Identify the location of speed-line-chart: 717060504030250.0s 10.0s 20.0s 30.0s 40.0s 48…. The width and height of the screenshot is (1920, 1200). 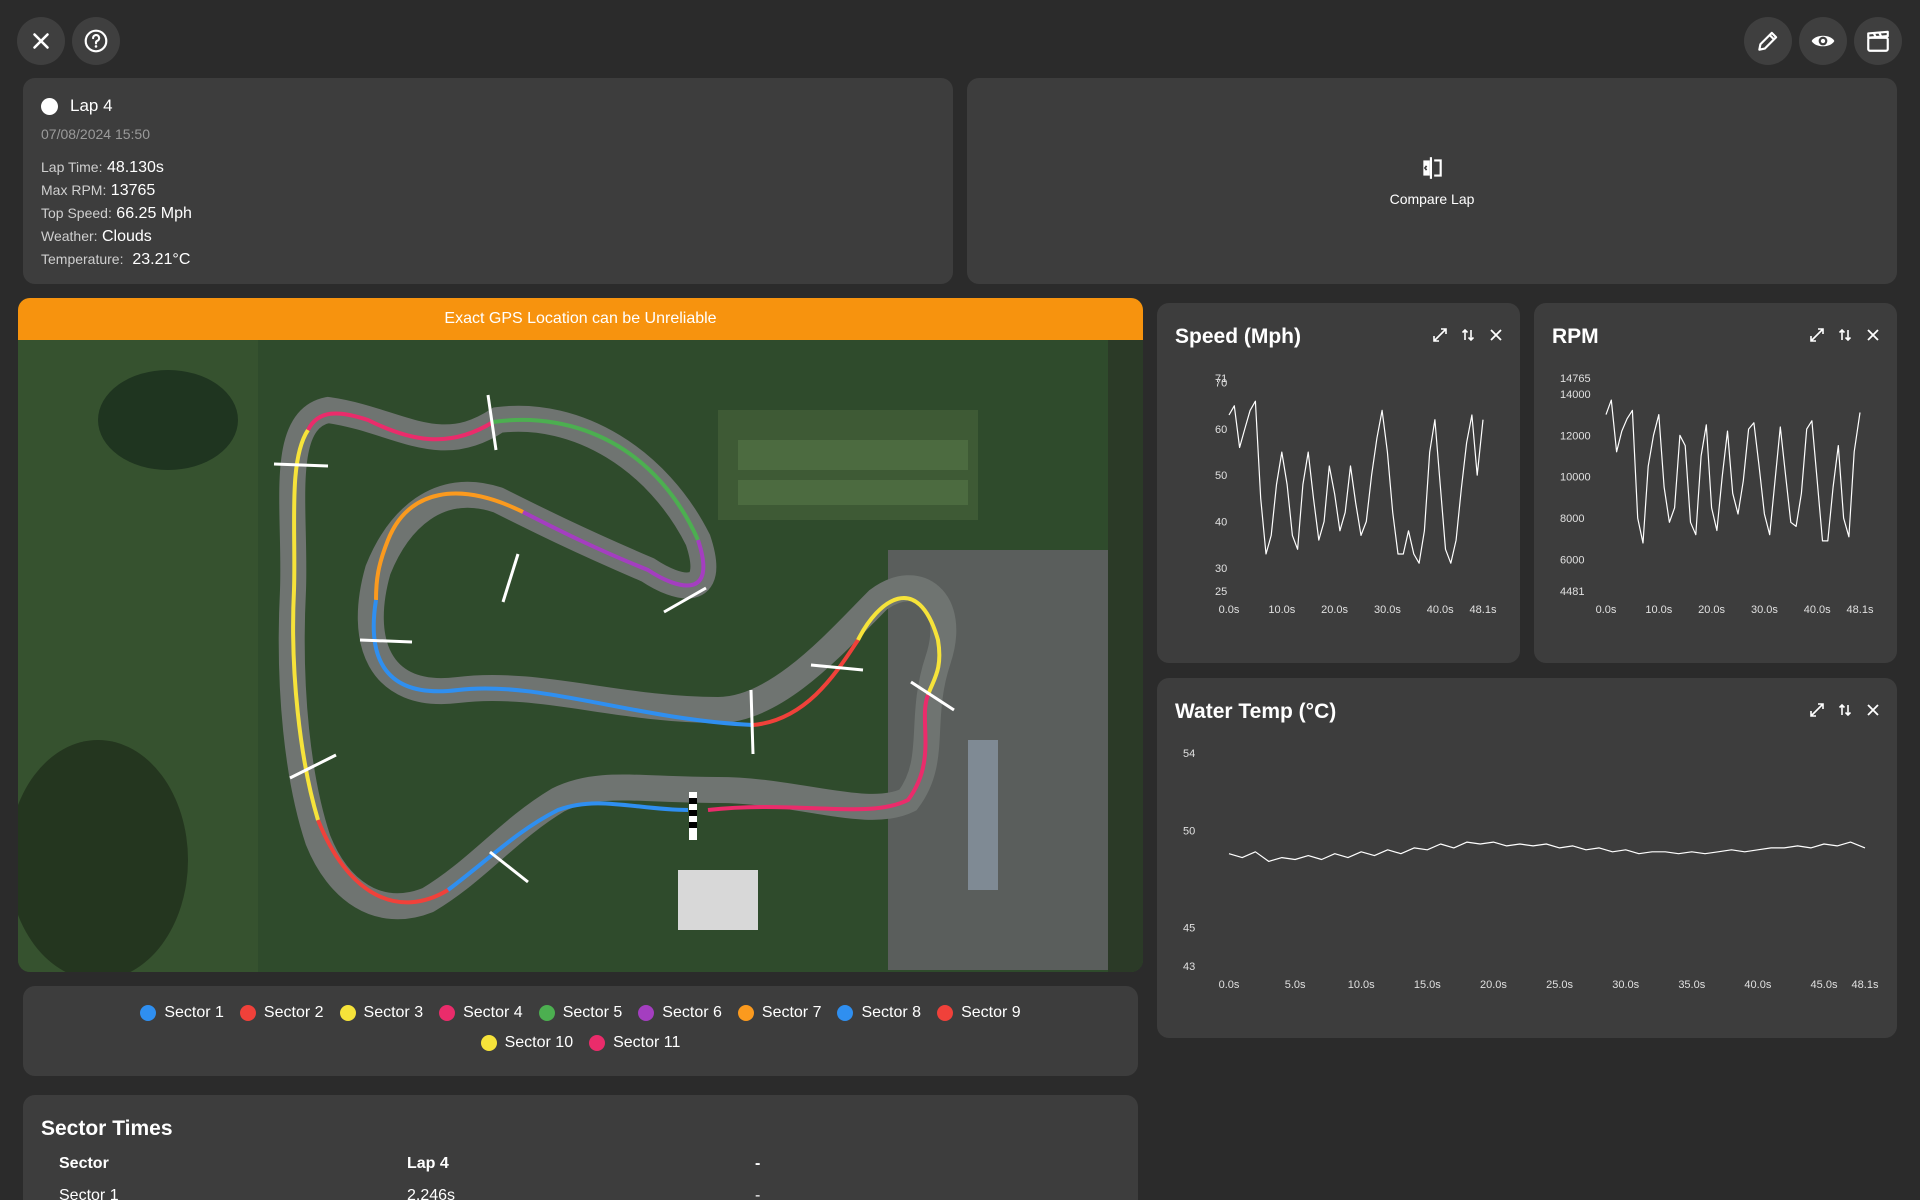
(1338, 483).